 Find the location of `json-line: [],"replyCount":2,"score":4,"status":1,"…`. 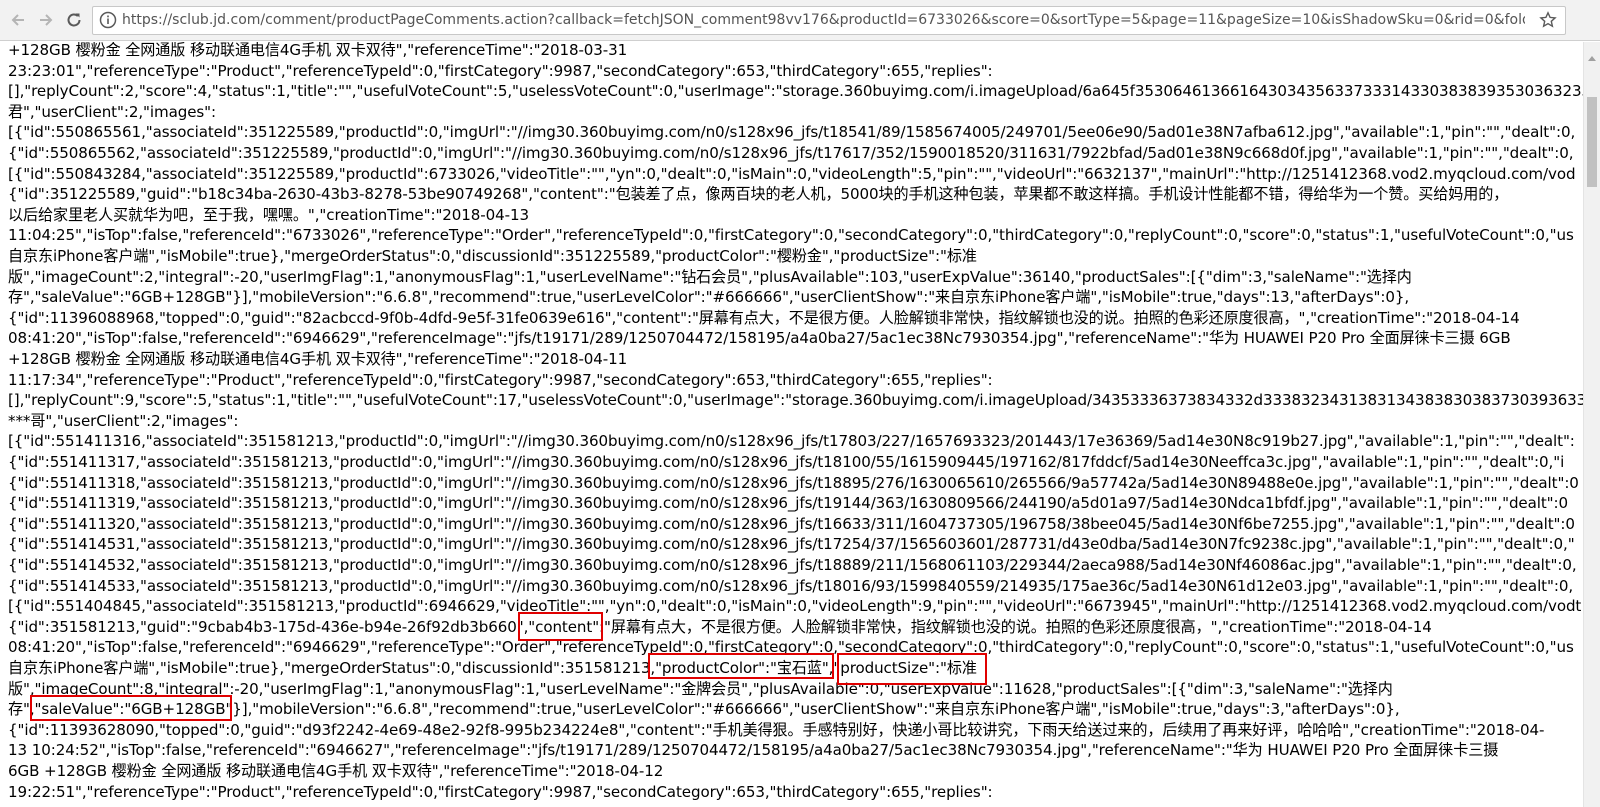

json-line: [],"replyCount":2,"score":4,"status":1,"… is located at coordinates (795, 91).